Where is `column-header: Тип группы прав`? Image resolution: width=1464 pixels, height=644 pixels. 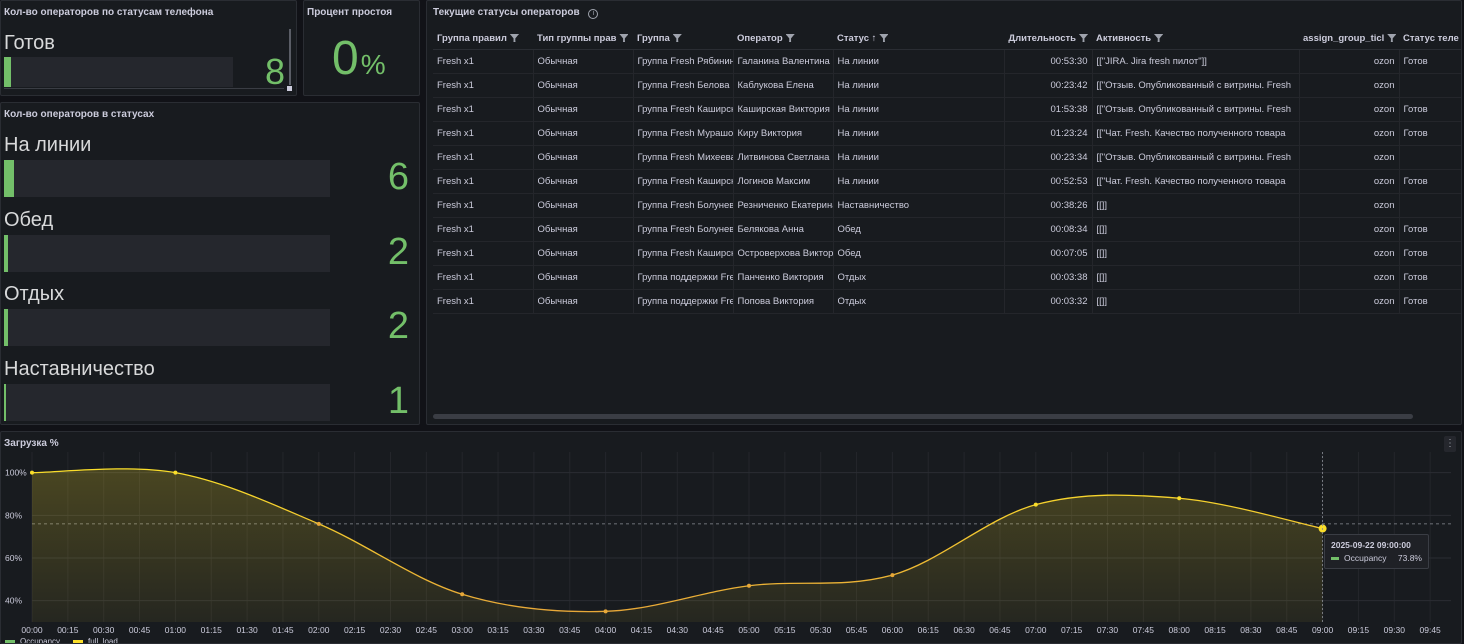
column-header: Тип группы прав is located at coordinates (583, 38).